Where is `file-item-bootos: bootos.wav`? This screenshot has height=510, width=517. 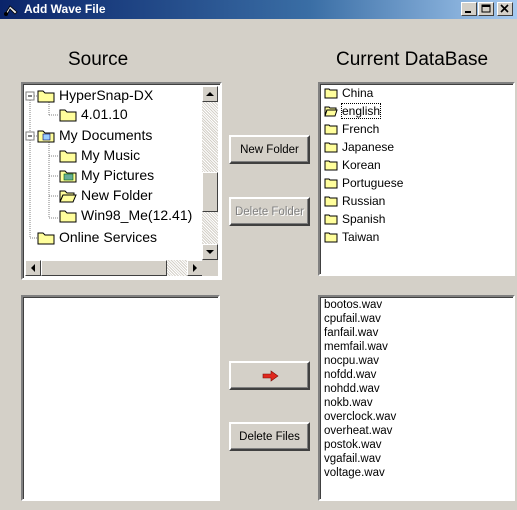 file-item-bootos: bootos.wav is located at coordinates (353, 305).